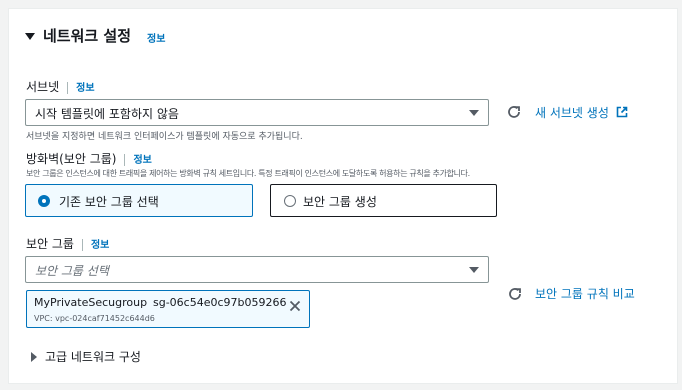 This screenshot has height=390, width=682. I want to click on create-security-group-label: 보안 그룹 생성, so click(340, 202).